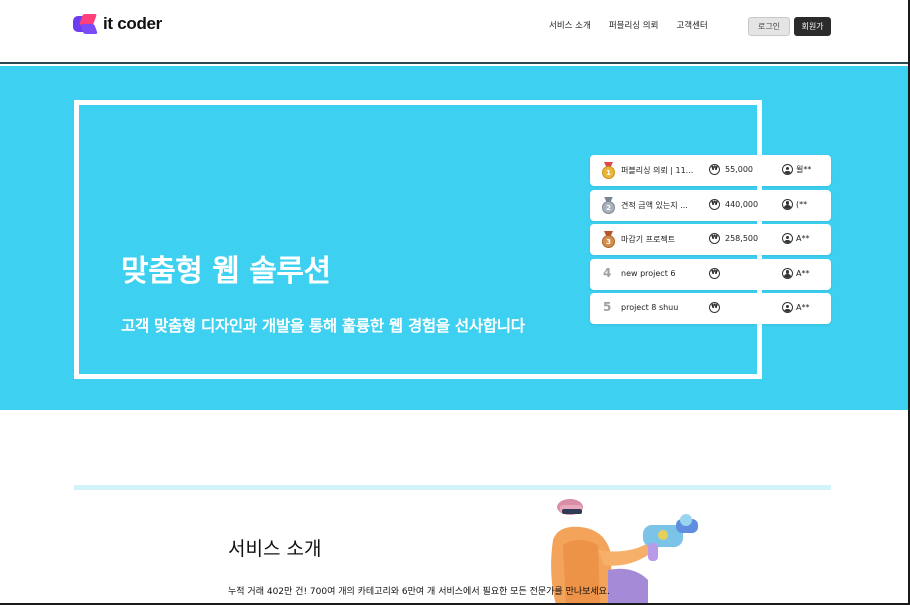  I want to click on site-logo: it coder, so click(117, 24).